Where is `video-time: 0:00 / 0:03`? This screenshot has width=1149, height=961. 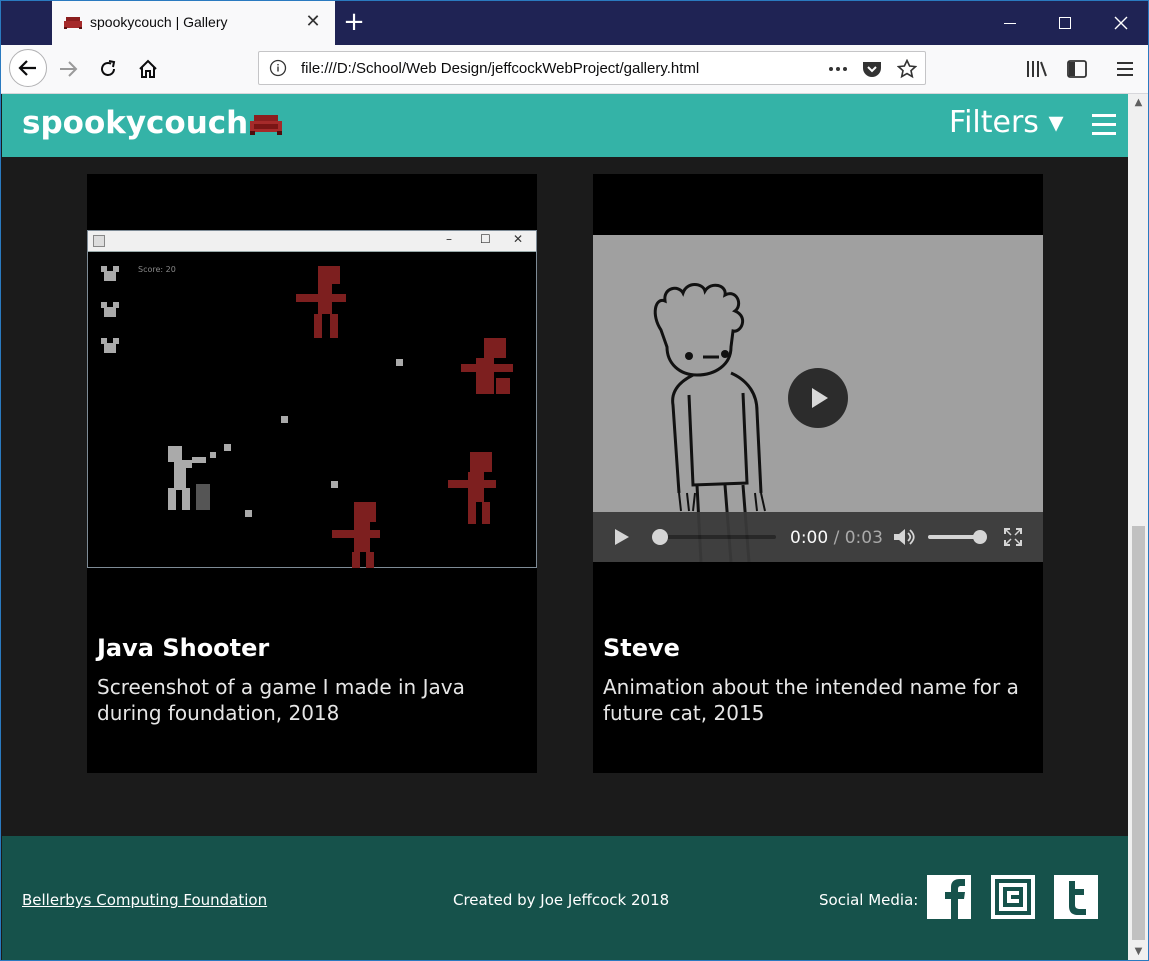
video-time: 0:00 / 0:03 is located at coordinates (836, 538).